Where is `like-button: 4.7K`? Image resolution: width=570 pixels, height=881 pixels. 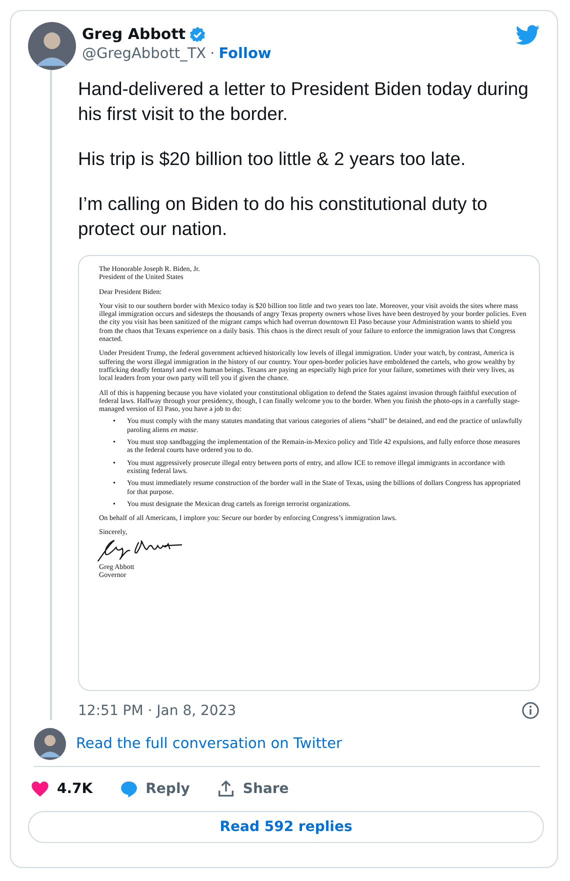
like-button: 4.7K is located at coordinates (61, 789).